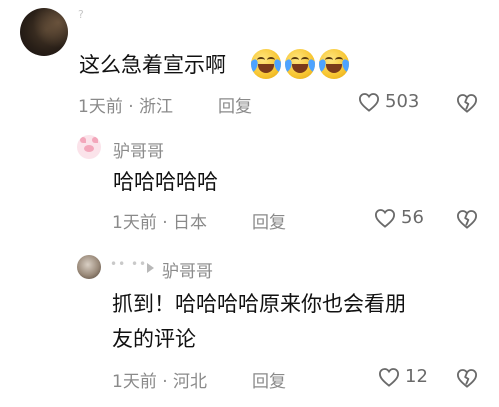  What do you see at coordinates (152, 65) in the screenshot?
I see `comment-text: 这么急着宣示啊` at bounding box center [152, 65].